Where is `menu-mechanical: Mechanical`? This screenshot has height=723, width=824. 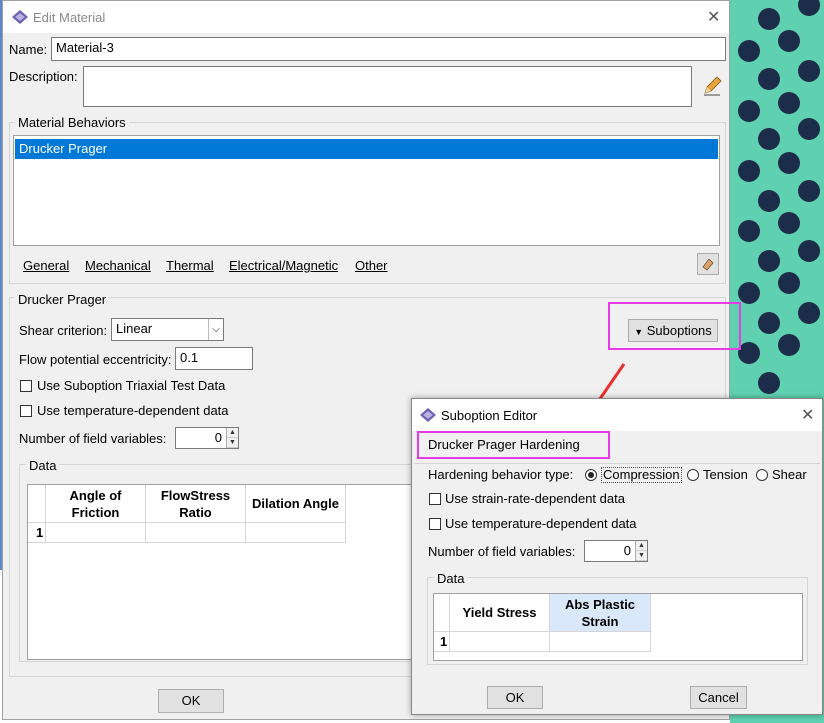 menu-mechanical: Mechanical is located at coordinates (118, 265).